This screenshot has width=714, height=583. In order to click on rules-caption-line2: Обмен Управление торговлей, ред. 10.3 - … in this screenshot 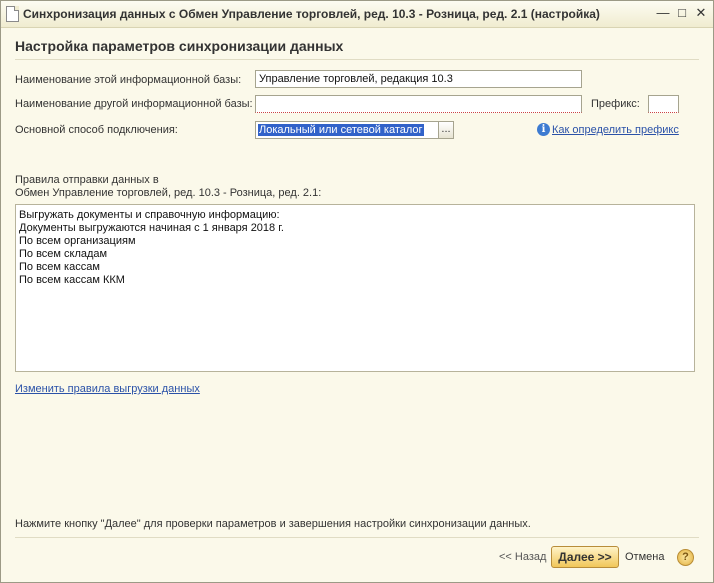, I will do `click(168, 193)`.